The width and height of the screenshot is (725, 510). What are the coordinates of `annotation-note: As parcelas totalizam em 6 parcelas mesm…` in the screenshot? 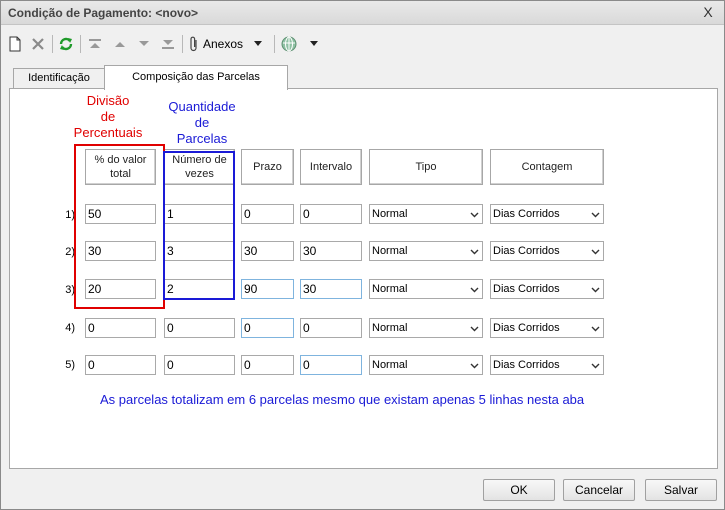 It's located at (342, 399).